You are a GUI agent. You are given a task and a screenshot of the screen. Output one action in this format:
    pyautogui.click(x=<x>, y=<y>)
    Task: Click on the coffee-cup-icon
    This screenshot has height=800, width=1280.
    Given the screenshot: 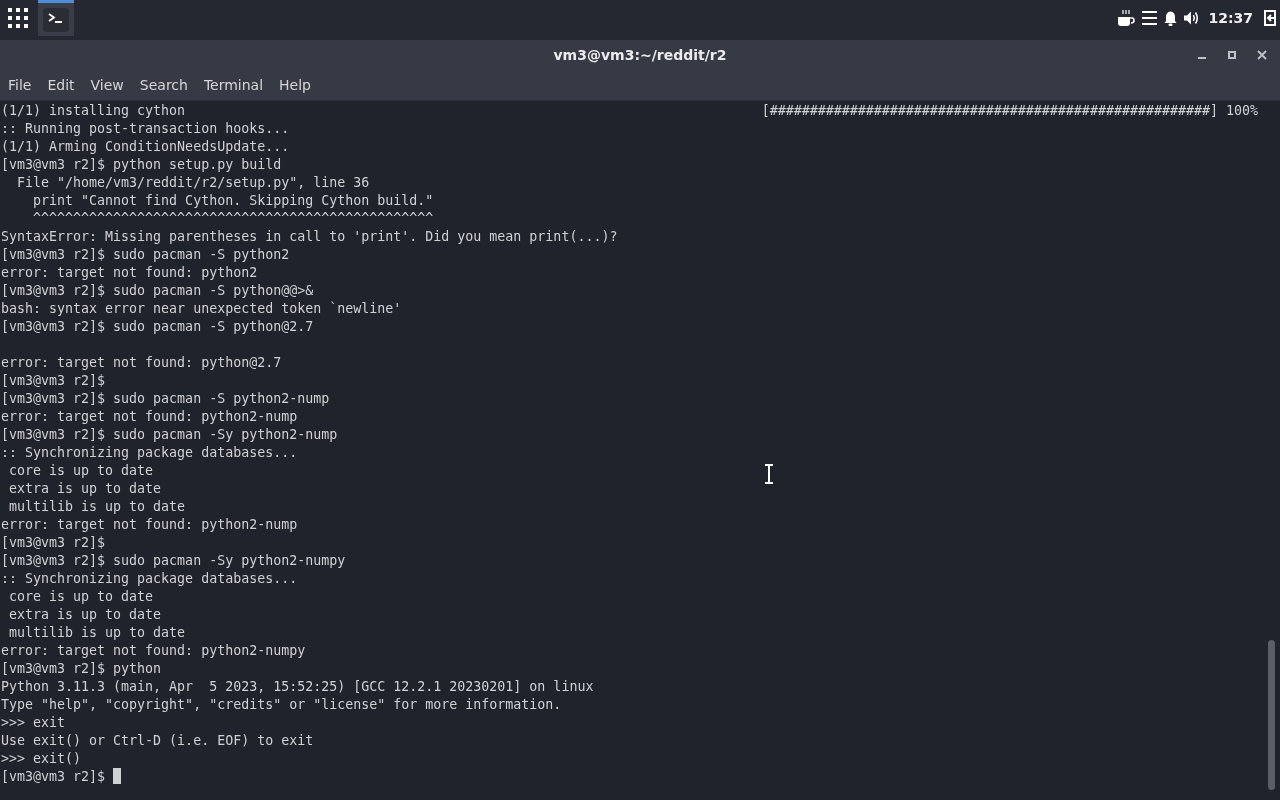 What is the action you would take?
    pyautogui.click(x=1126, y=18)
    